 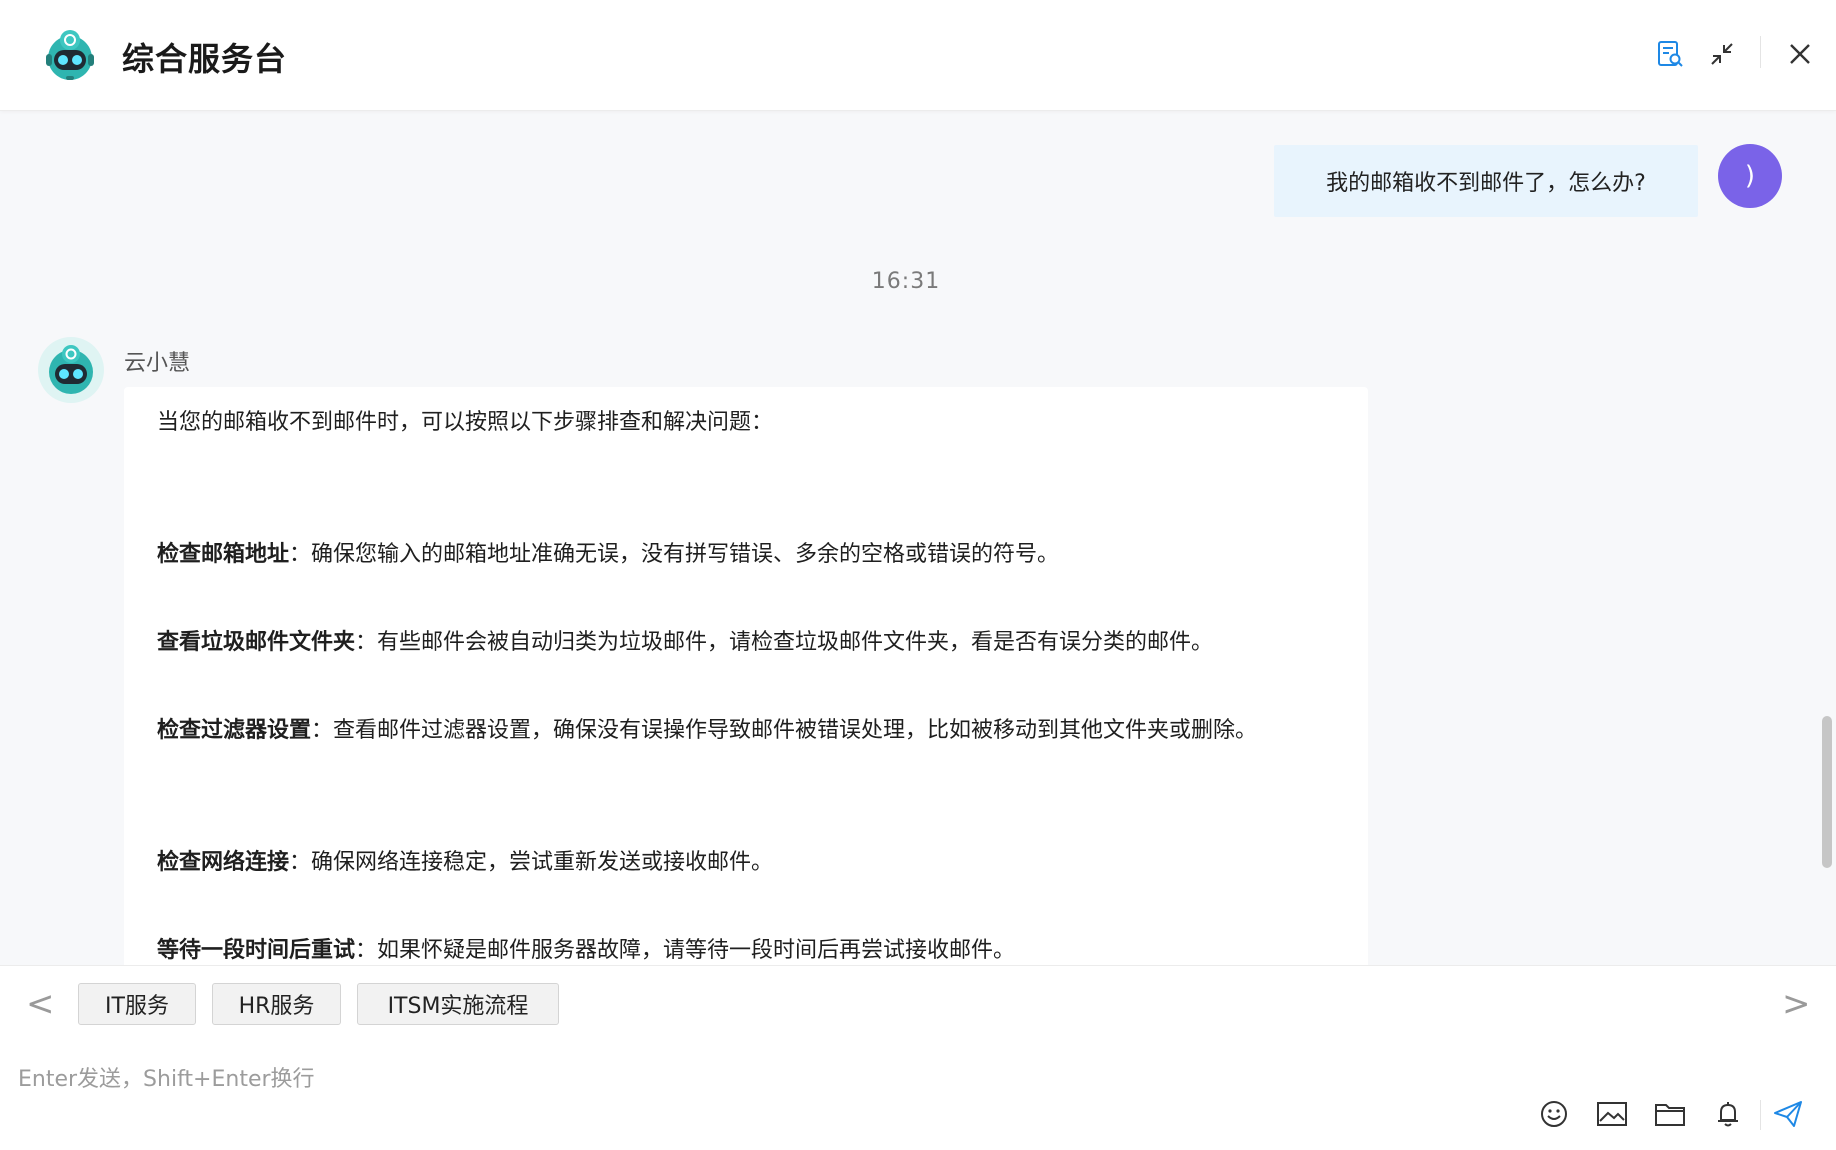 What do you see at coordinates (70, 55) in the screenshot?
I see `robot-logo-icon` at bounding box center [70, 55].